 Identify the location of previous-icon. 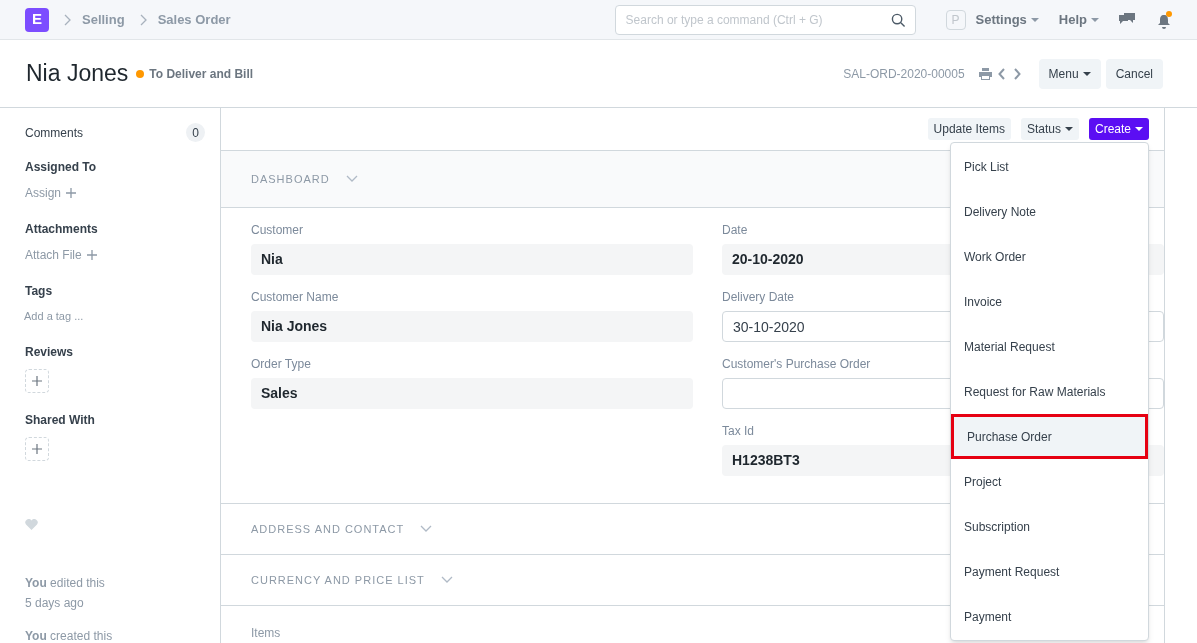
(1001, 73).